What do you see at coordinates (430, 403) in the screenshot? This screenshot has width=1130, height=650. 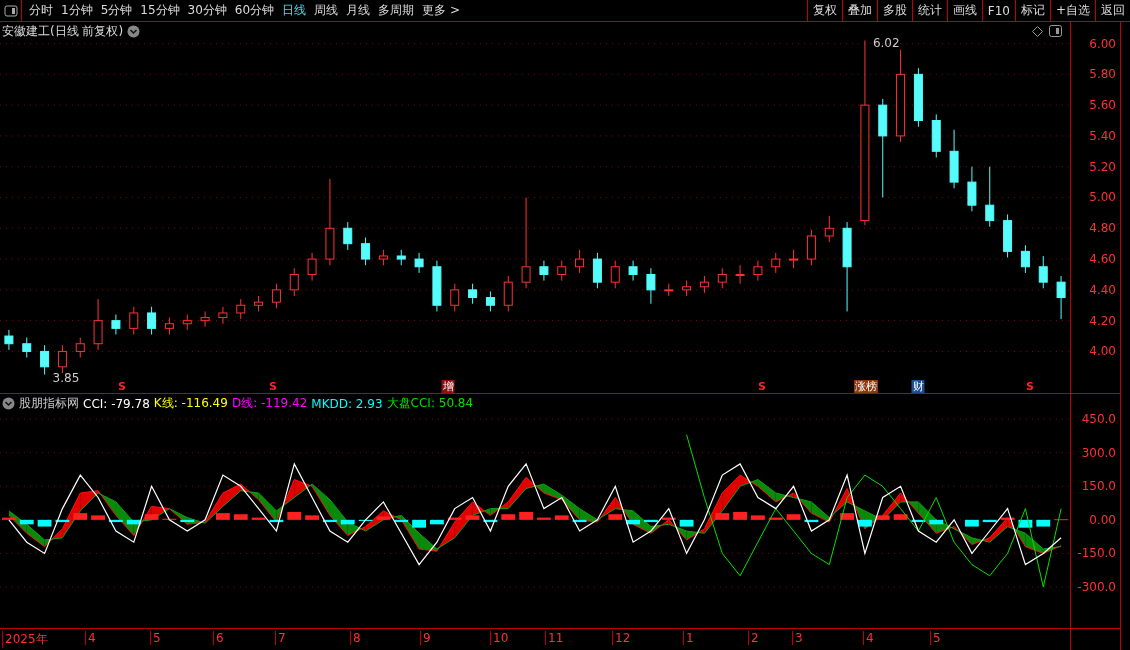 I see `legend-value: 大盘CCI: 50.84` at bounding box center [430, 403].